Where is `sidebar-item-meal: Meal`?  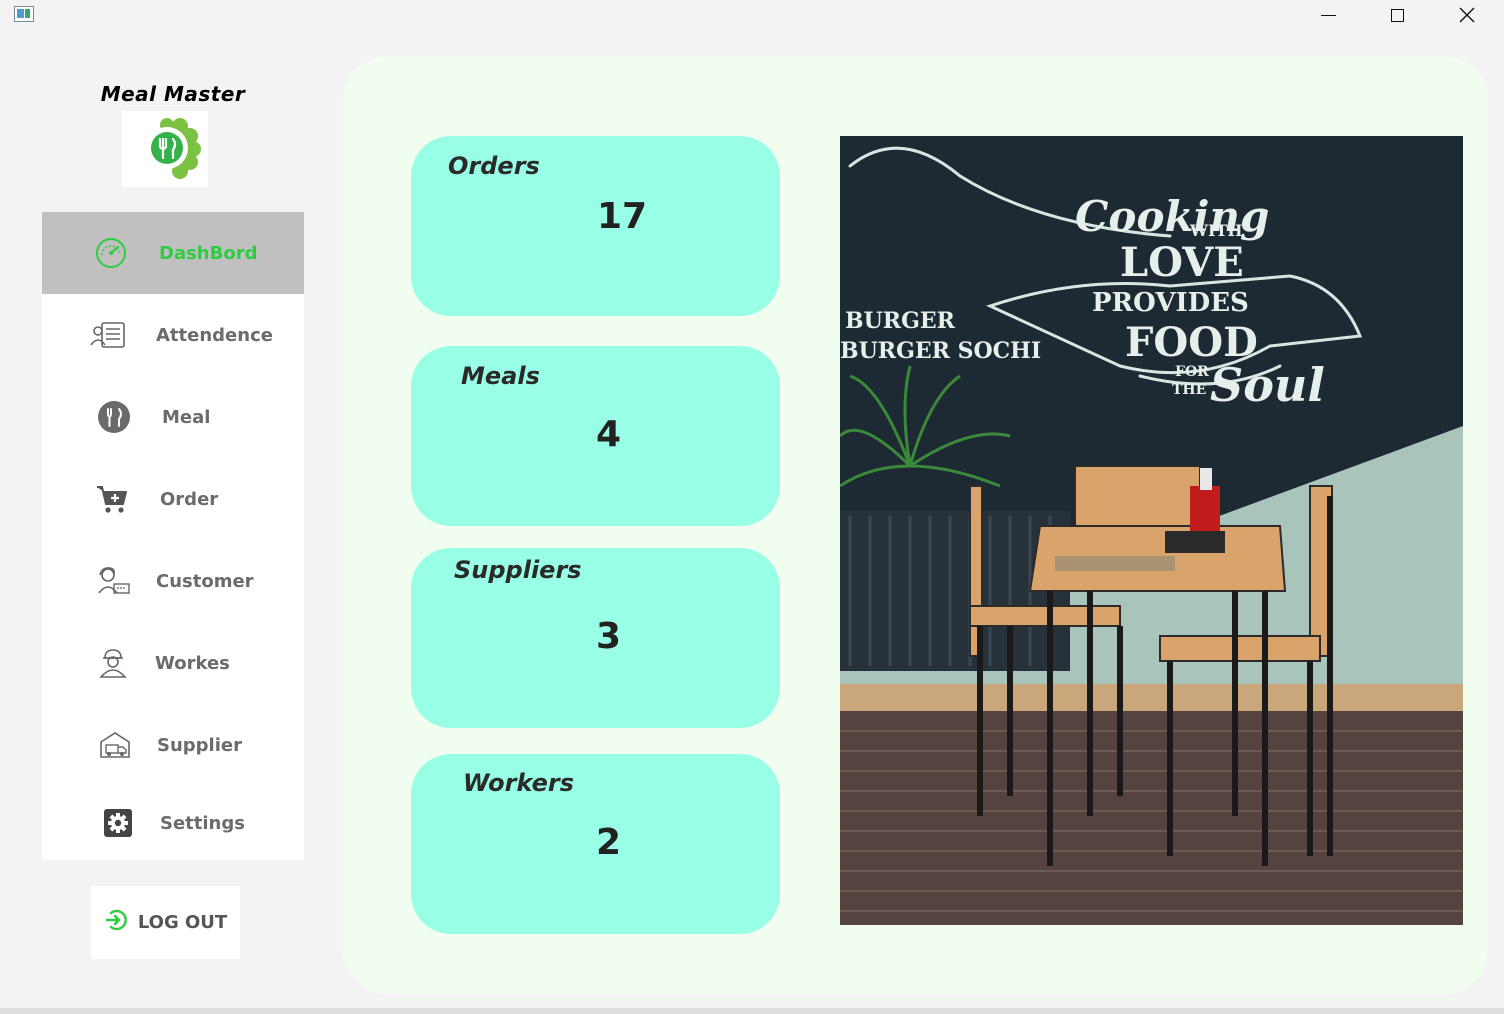
sidebar-item-meal: Meal is located at coordinates (173, 417).